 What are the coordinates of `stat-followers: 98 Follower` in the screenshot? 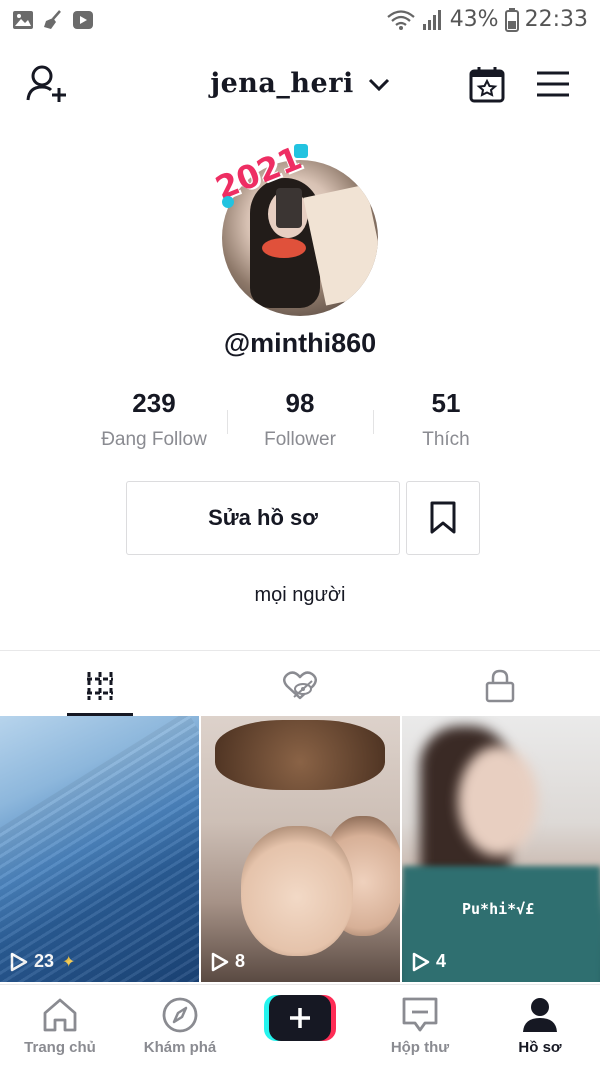 It's located at (300, 419).